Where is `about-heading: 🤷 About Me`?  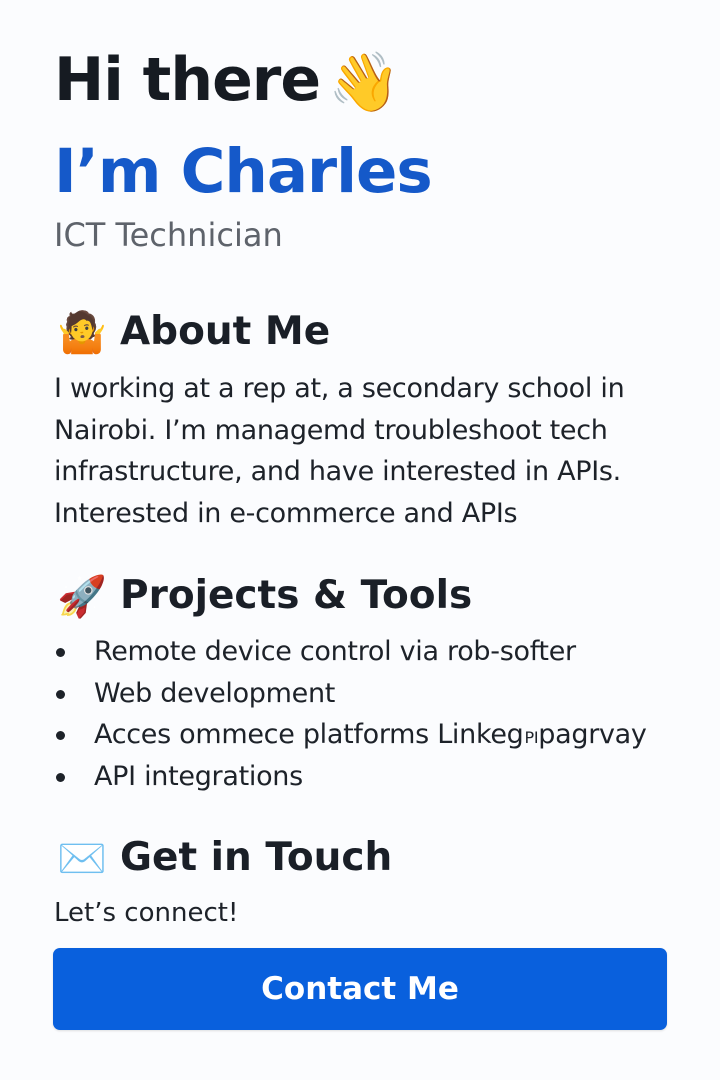
about-heading: 🤷 About Me is located at coordinates (192, 332).